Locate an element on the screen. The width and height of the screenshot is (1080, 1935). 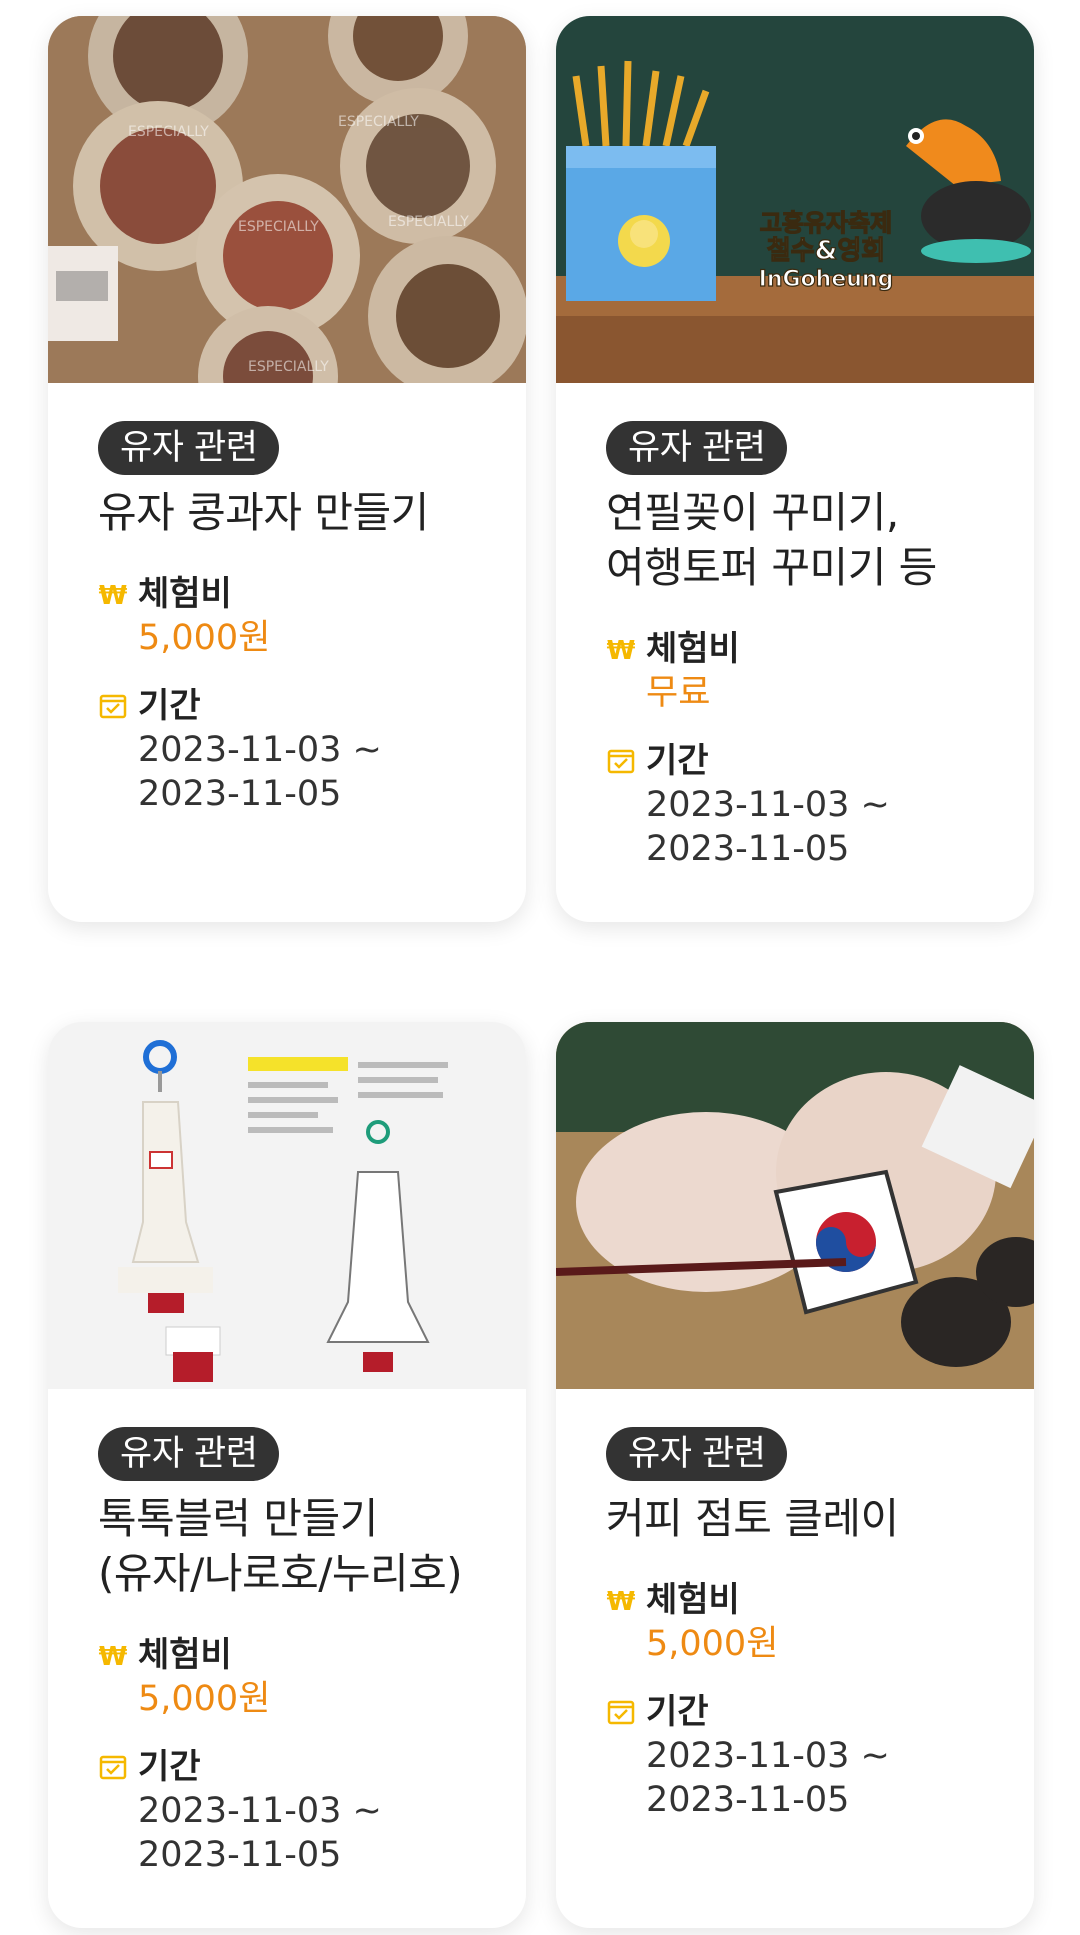
thumbnail-text-ingoheung: InGoheung is located at coordinates (826, 279).